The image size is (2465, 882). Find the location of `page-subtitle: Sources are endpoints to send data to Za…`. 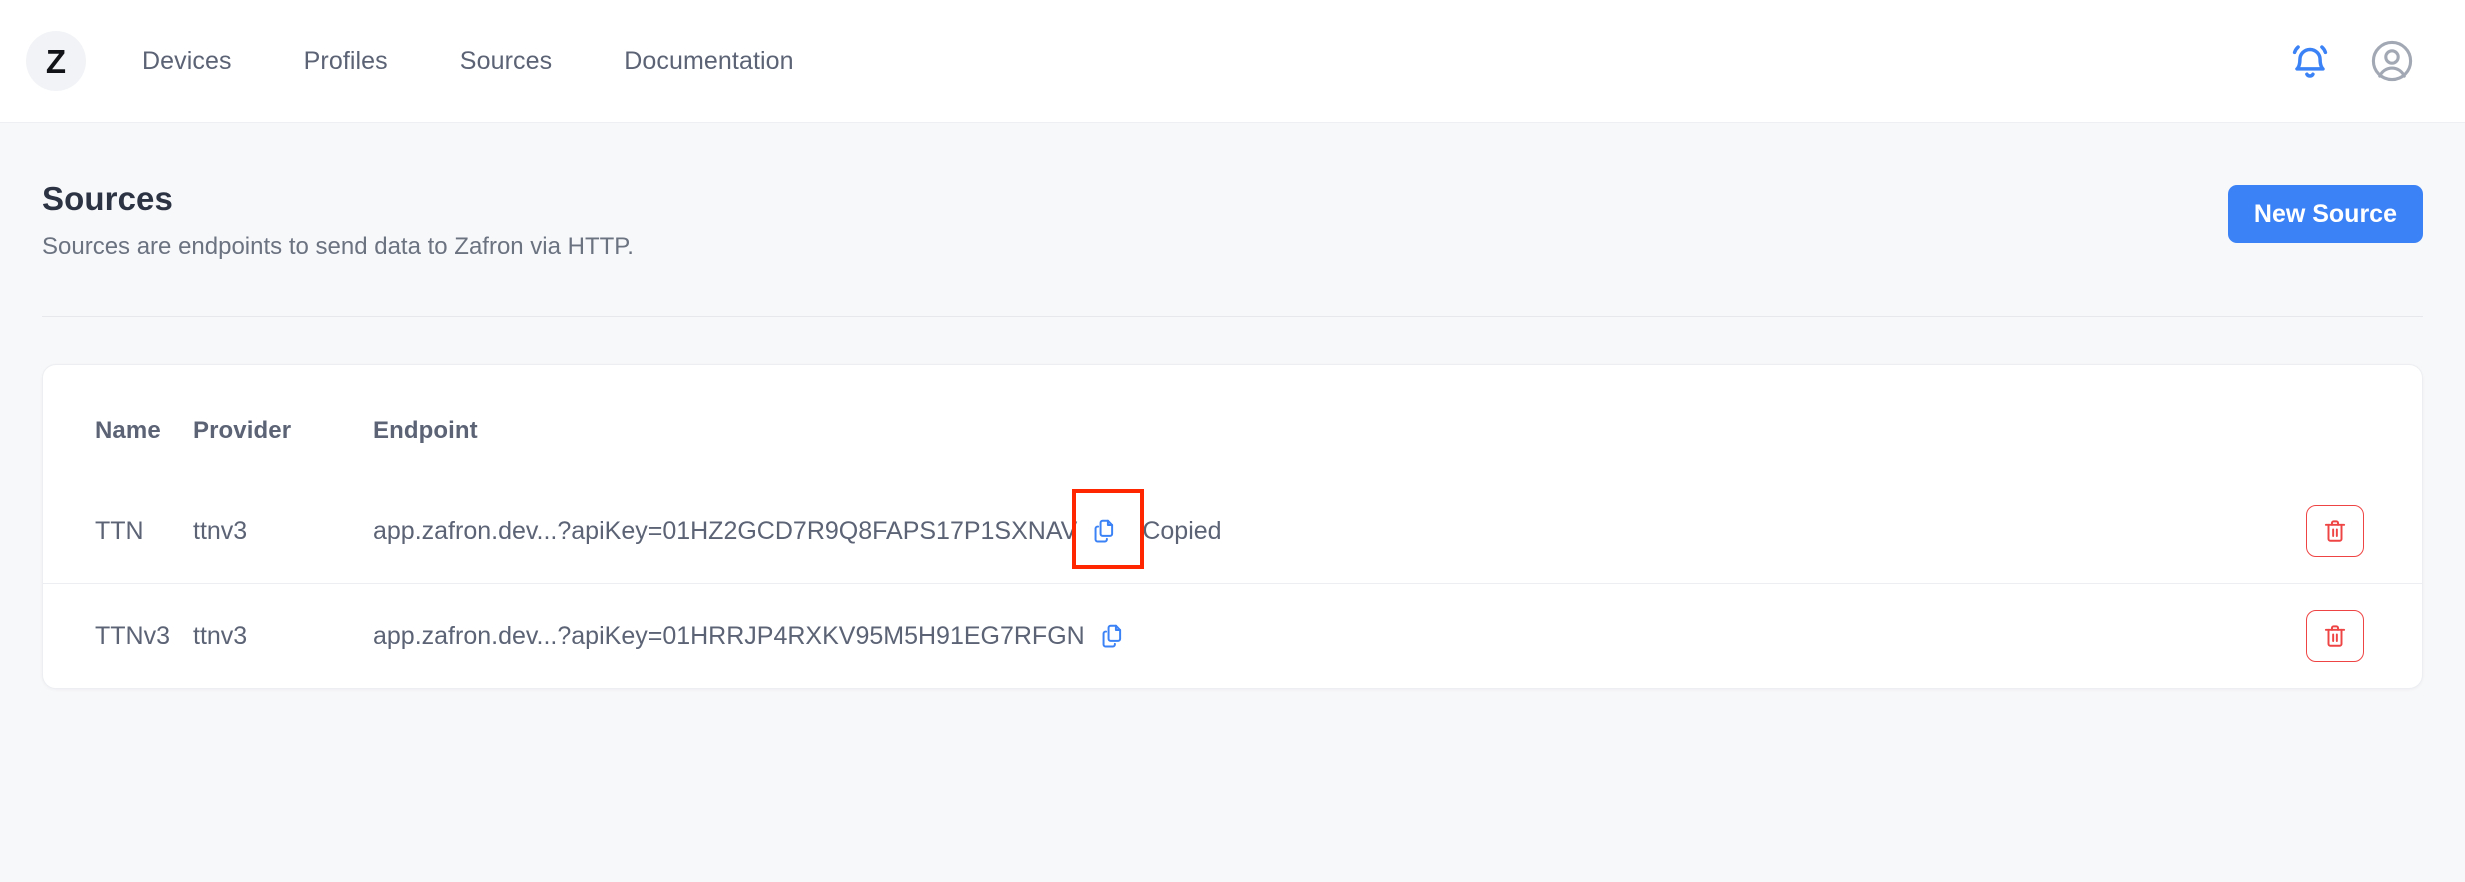

page-subtitle: Sources are endpoints to send data to Za… is located at coordinates (338, 247).